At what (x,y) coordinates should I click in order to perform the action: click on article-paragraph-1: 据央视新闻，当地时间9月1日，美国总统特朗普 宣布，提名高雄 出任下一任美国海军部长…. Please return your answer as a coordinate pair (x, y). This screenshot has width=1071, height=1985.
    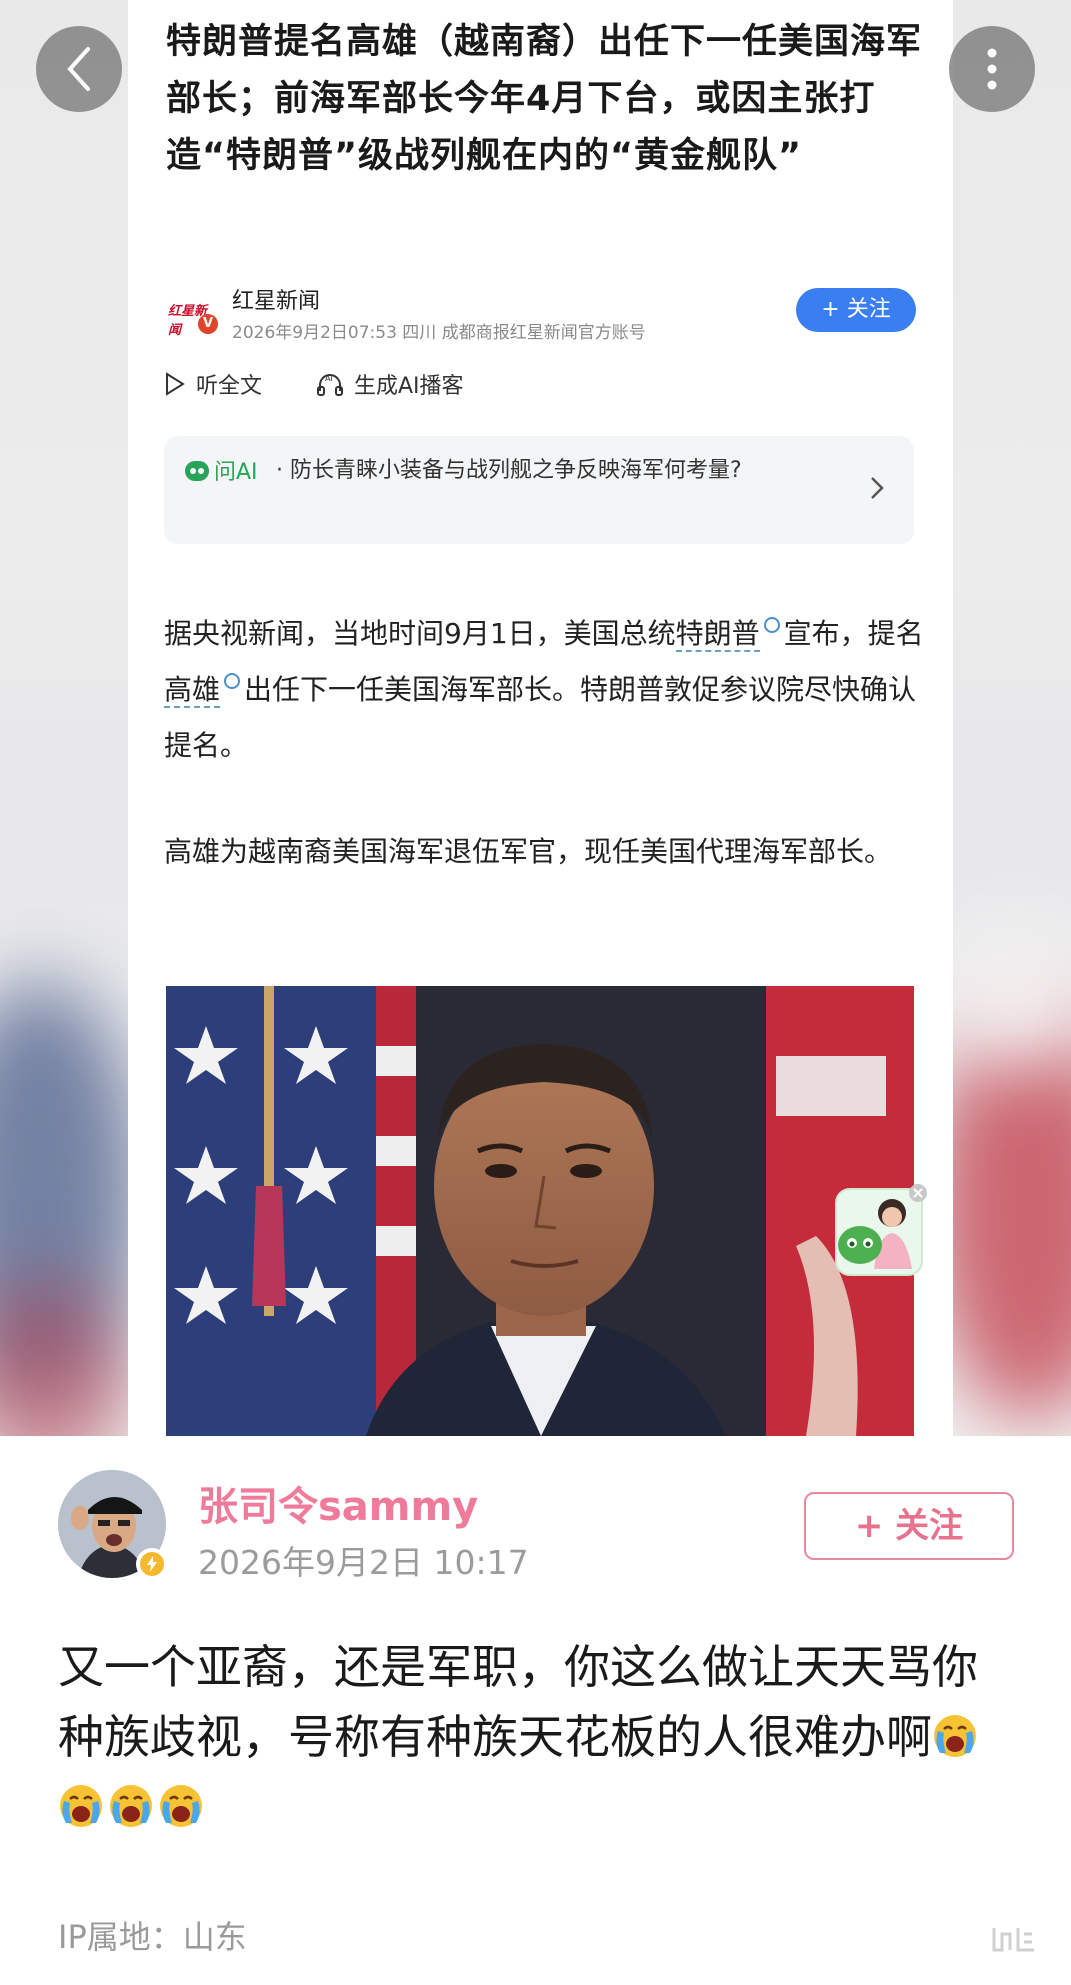
    Looking at the image, I should click on (544, 689).